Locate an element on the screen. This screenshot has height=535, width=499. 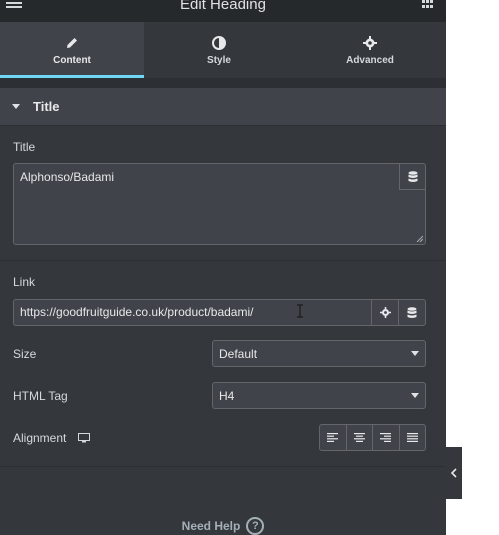
resize-handle-icon is located at coordinates (419, 238).